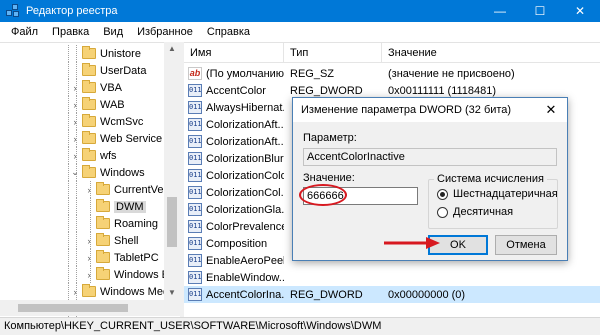 This screenshot has width=600, height=335. I want to click on tree-item-label: CurrentVer, so click(141, 189).